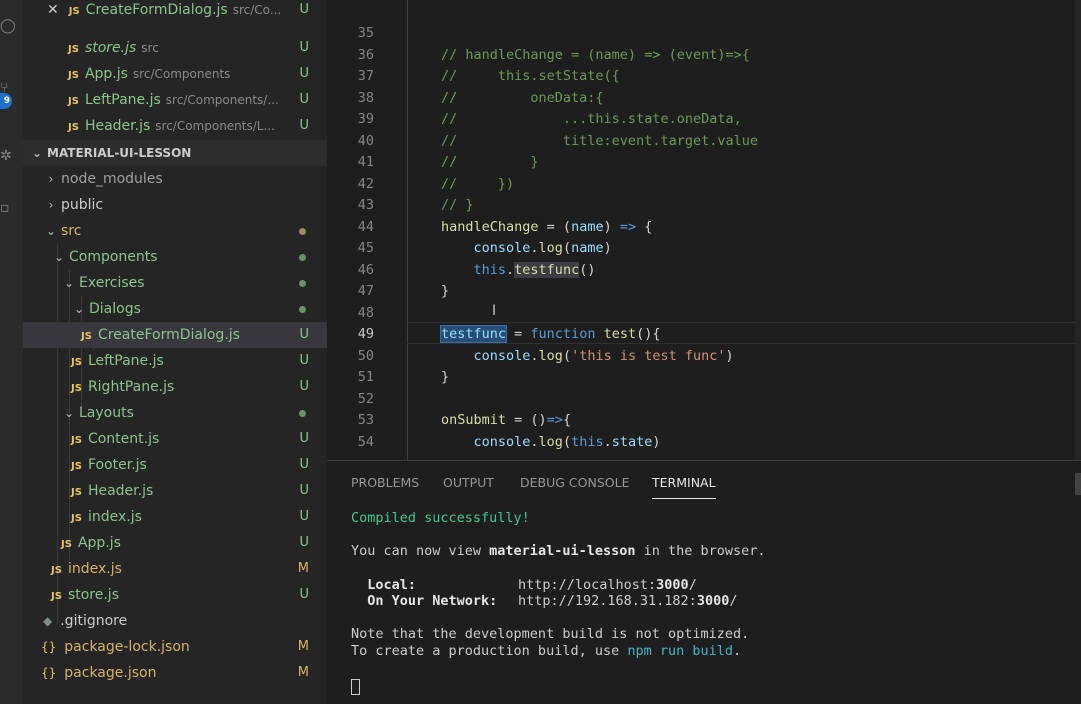 This screenshot has height=704, width=1081. I want to click on tree-folder-exercises: ⌄ Exercises, so click(175, 283).